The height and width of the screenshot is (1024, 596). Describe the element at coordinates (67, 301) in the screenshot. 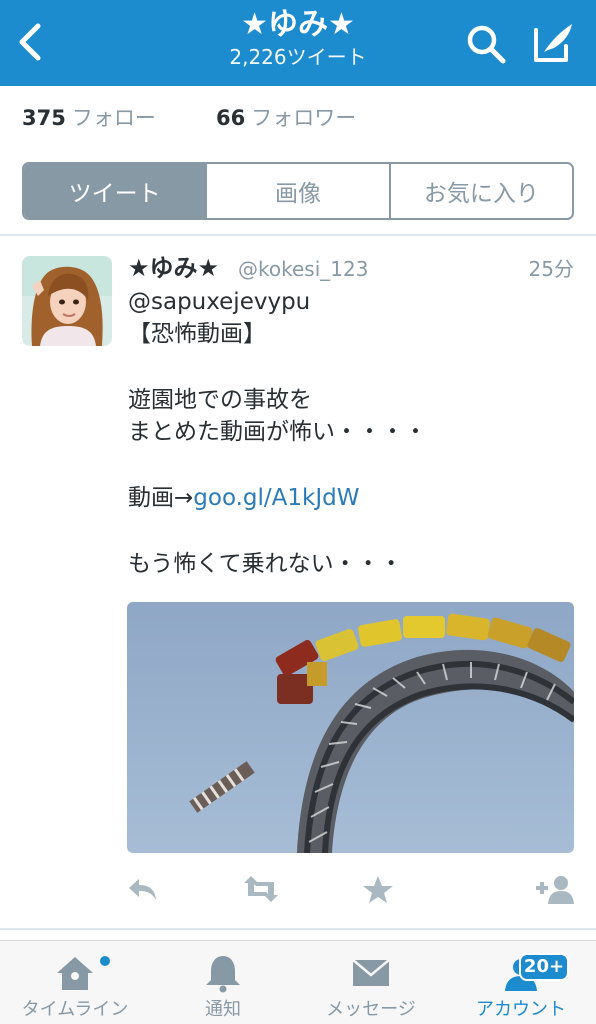

I see `avatar` at that location.